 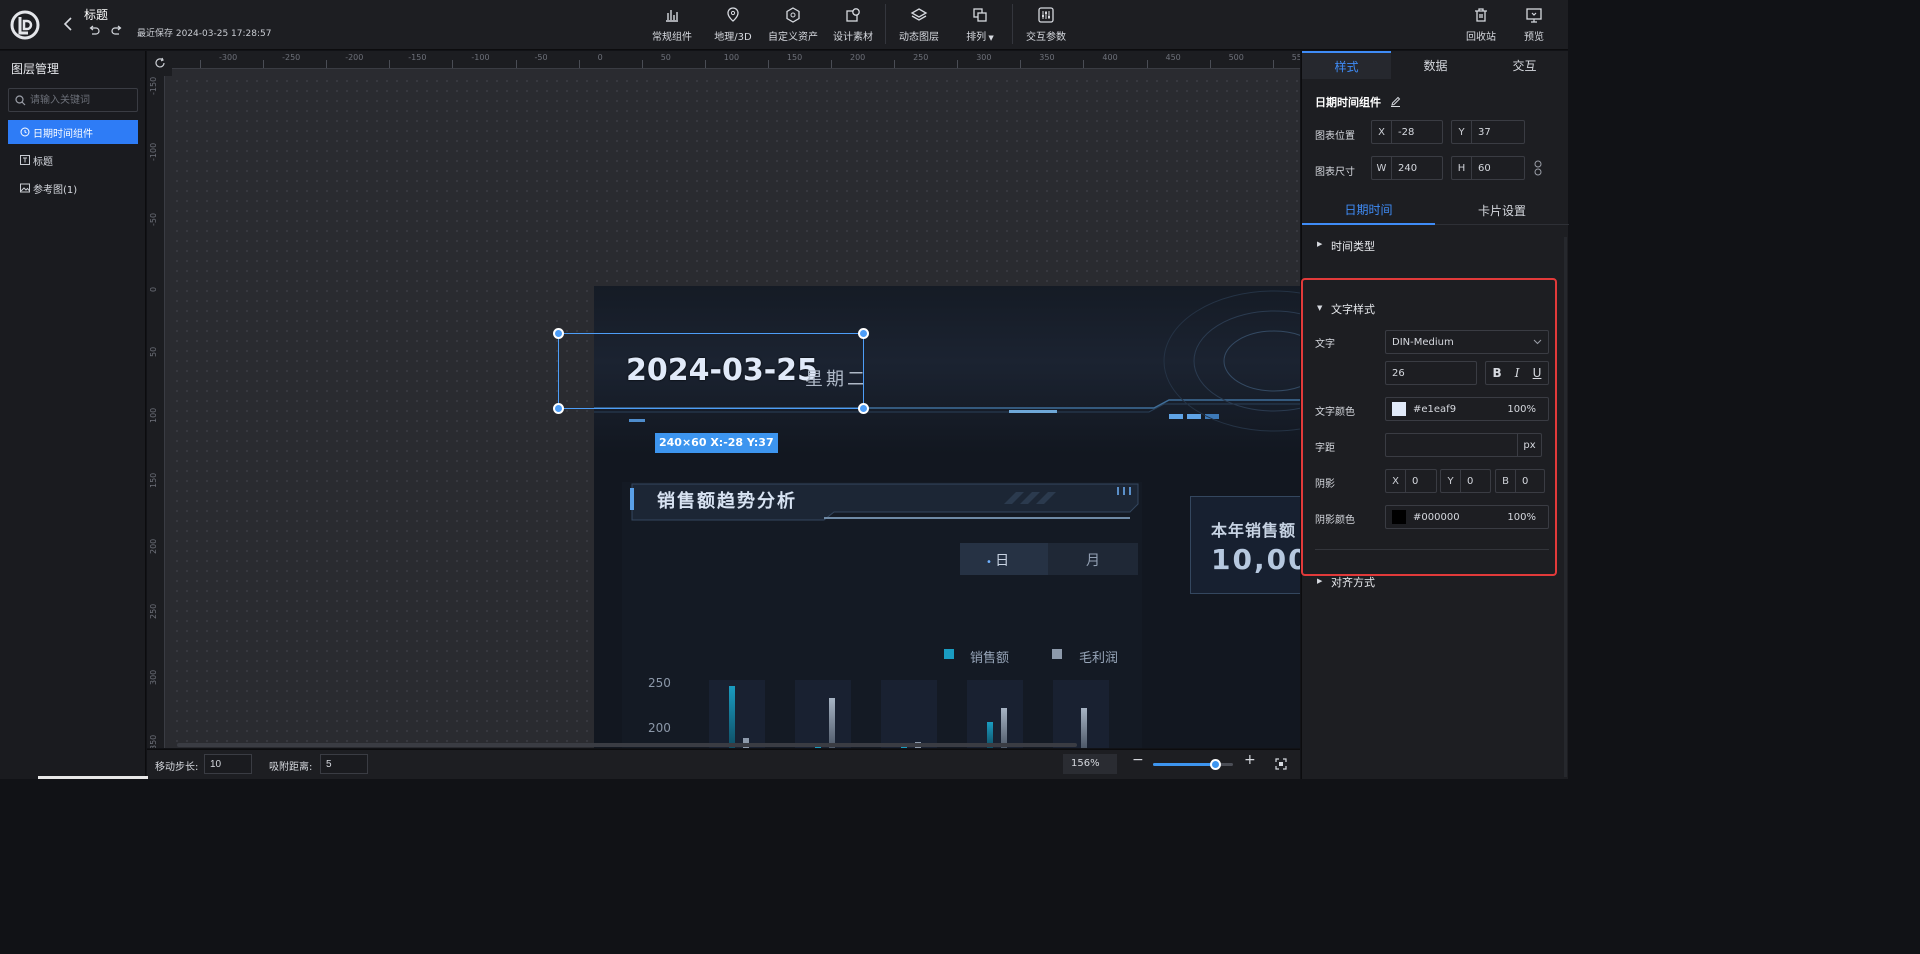 I want to click on last-saved-text: 最近保存 2024-03-25 17:28:57, so click(x=204, y=34).